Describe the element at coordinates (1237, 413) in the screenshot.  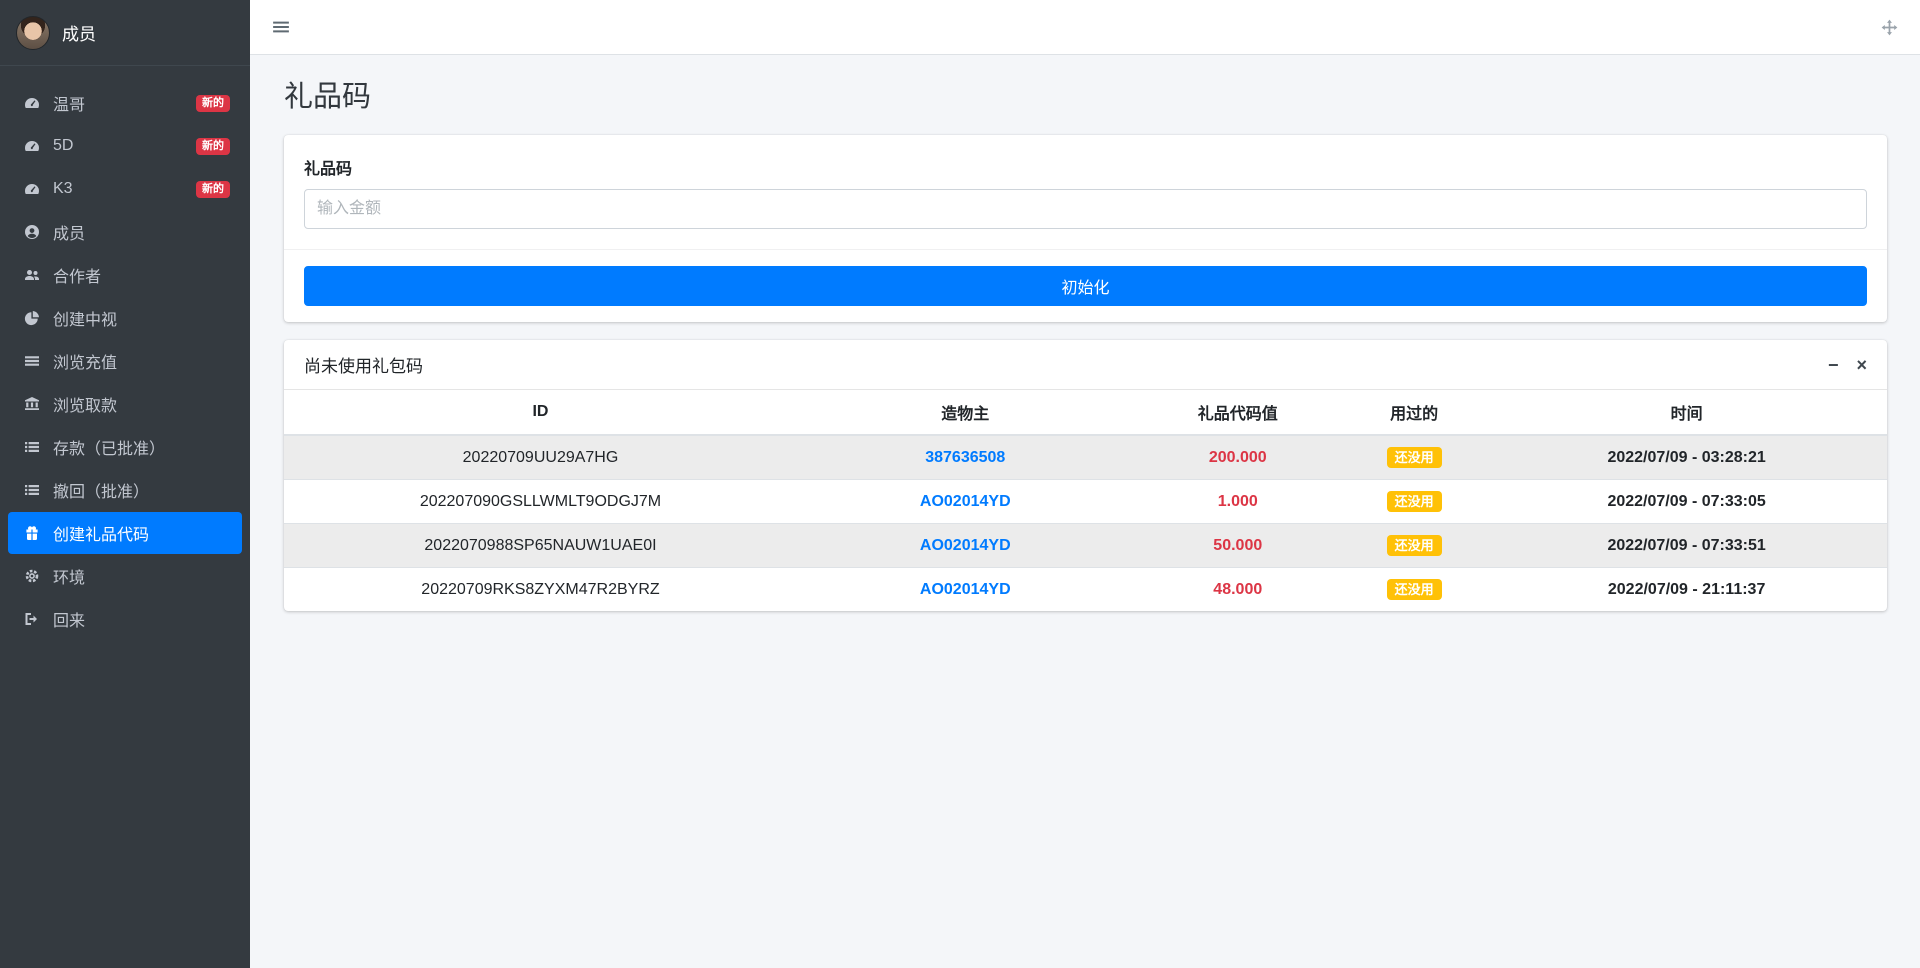
I see `col-header-value: 礼品代码值` at that location.